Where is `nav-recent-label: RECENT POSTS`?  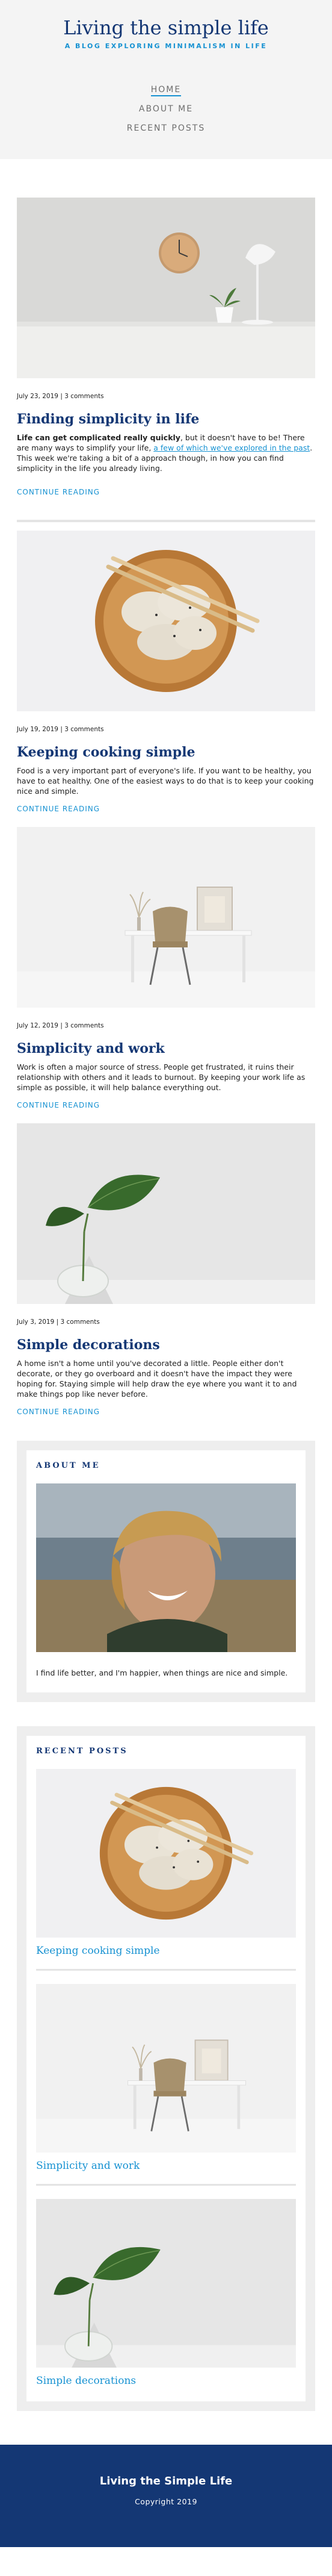 nav-recent-label: RECENT POSTS is located at coordinates (166, 128).